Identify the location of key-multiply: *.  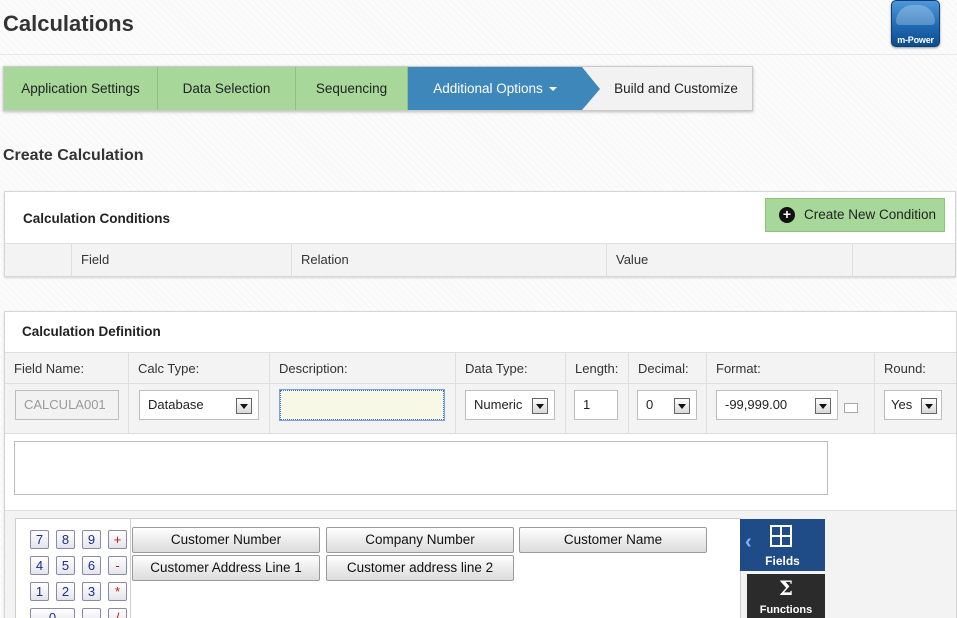
(117, 591).